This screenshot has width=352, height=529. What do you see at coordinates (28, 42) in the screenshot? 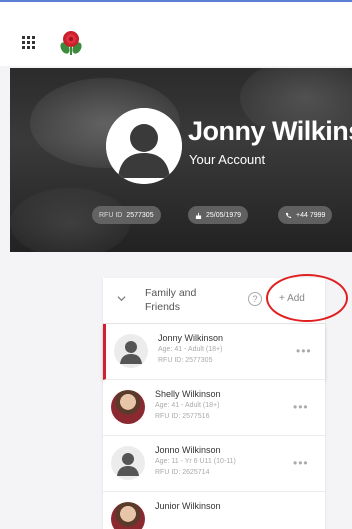
I see `apps-grid-icon` at bounding box center [28, 42].